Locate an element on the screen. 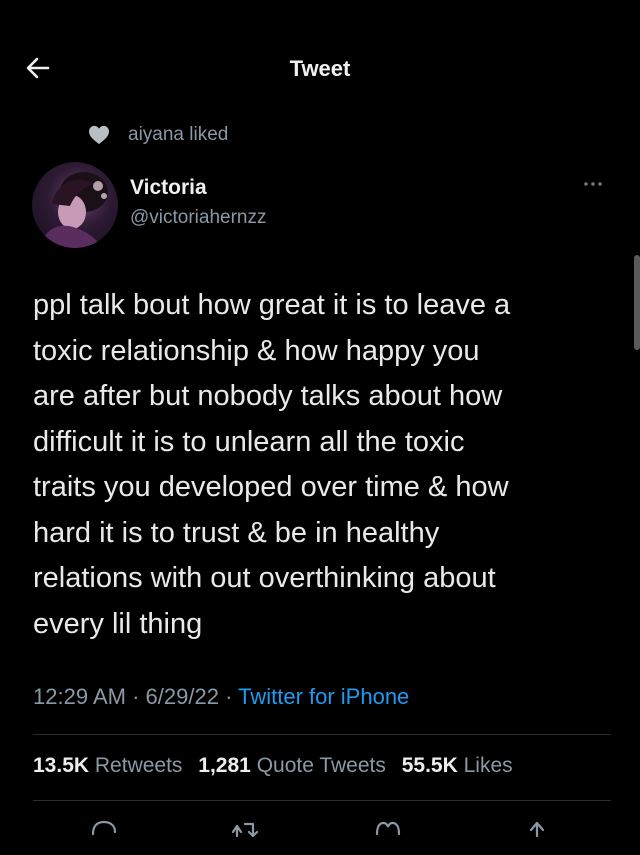  tweet-line: ppl talk bout how great it is to leave a is located at coordinates (272, 305).